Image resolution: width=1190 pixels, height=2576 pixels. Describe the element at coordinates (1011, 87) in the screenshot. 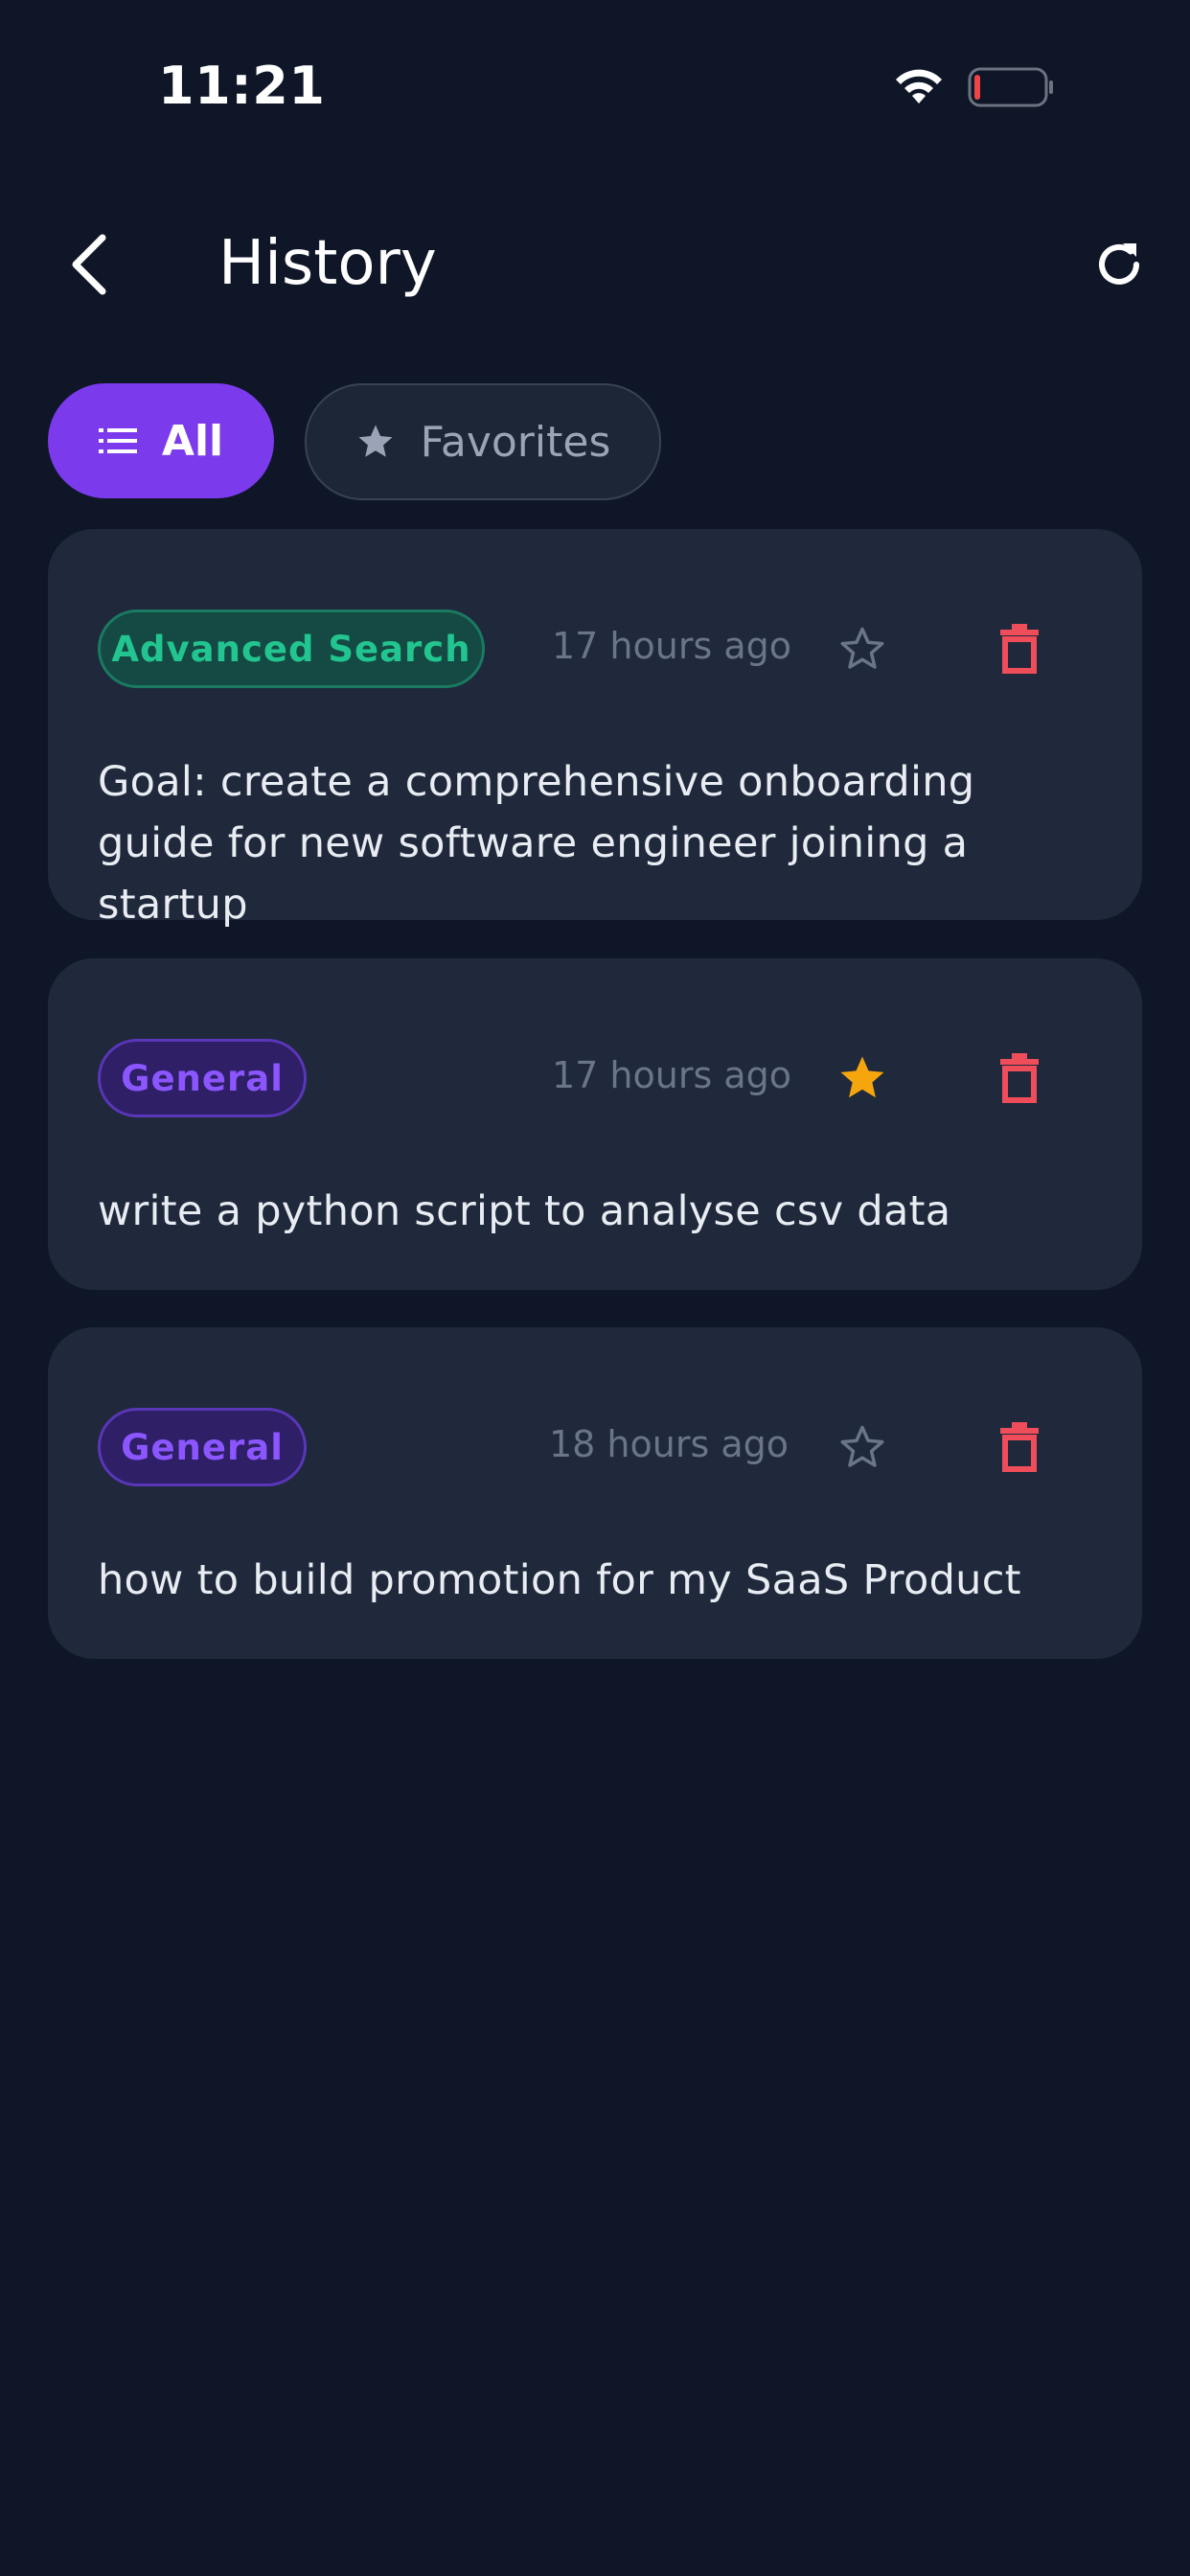

I see `battery-low-icon` at that location.